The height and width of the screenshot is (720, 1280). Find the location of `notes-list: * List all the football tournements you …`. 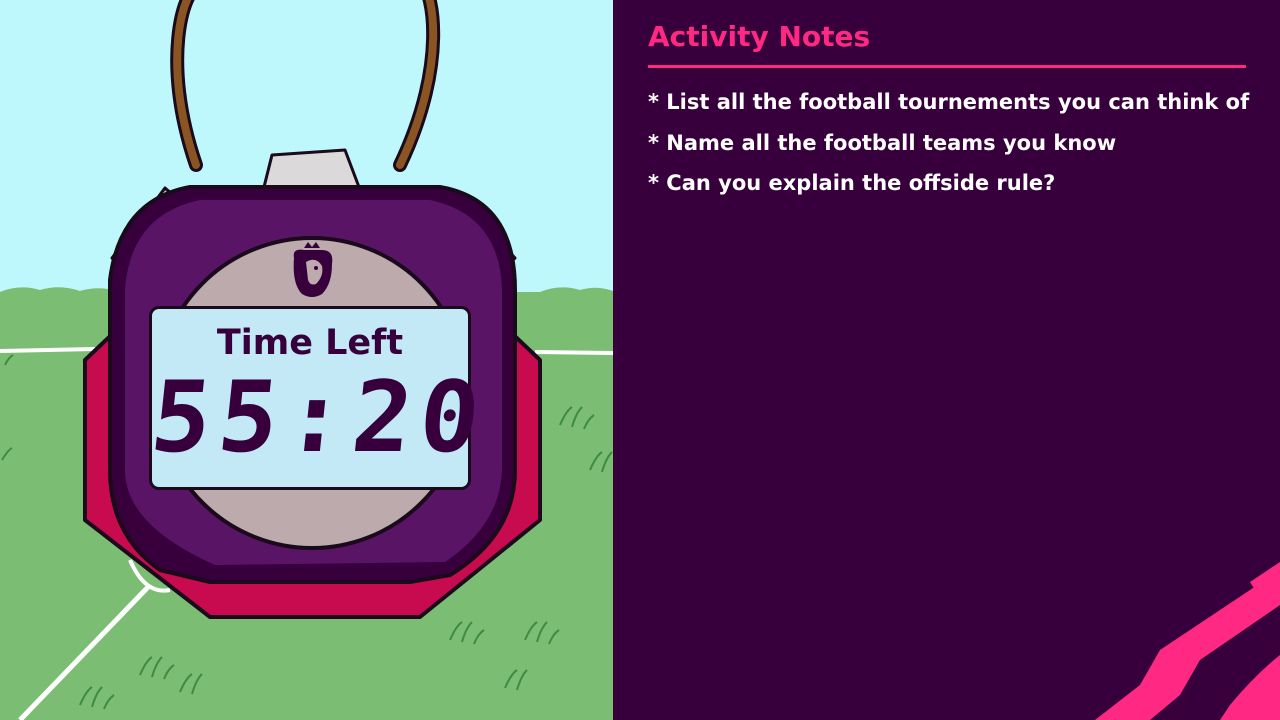

notes-list: * List all the football tournements you … is located at coordinates (948, 148).